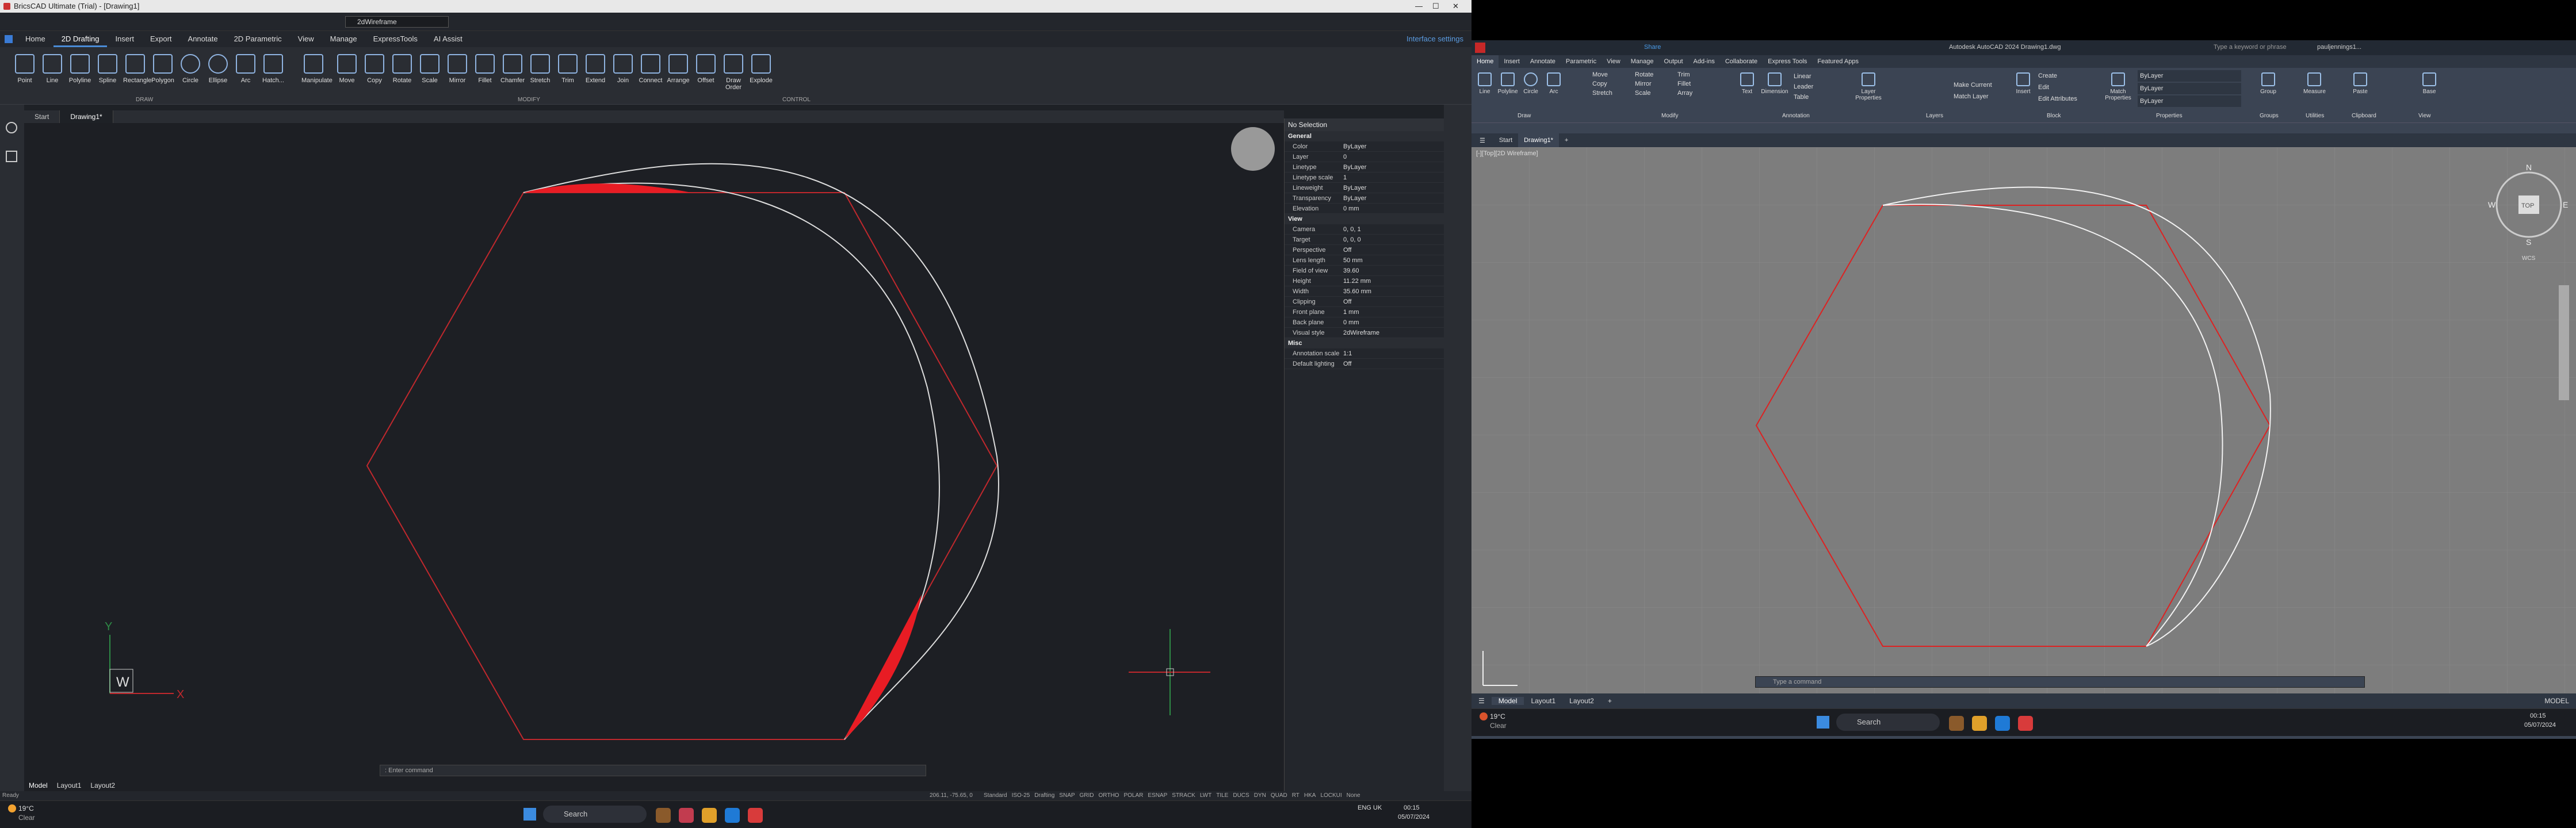 Image resolution: width=2576 pixels, height=828 pixels. What do you see at coordinates (2057, 99) in the screenshot?
I see `ac-edit-attributes-button: Edit Attributes` at bounding box center [2057, 99].